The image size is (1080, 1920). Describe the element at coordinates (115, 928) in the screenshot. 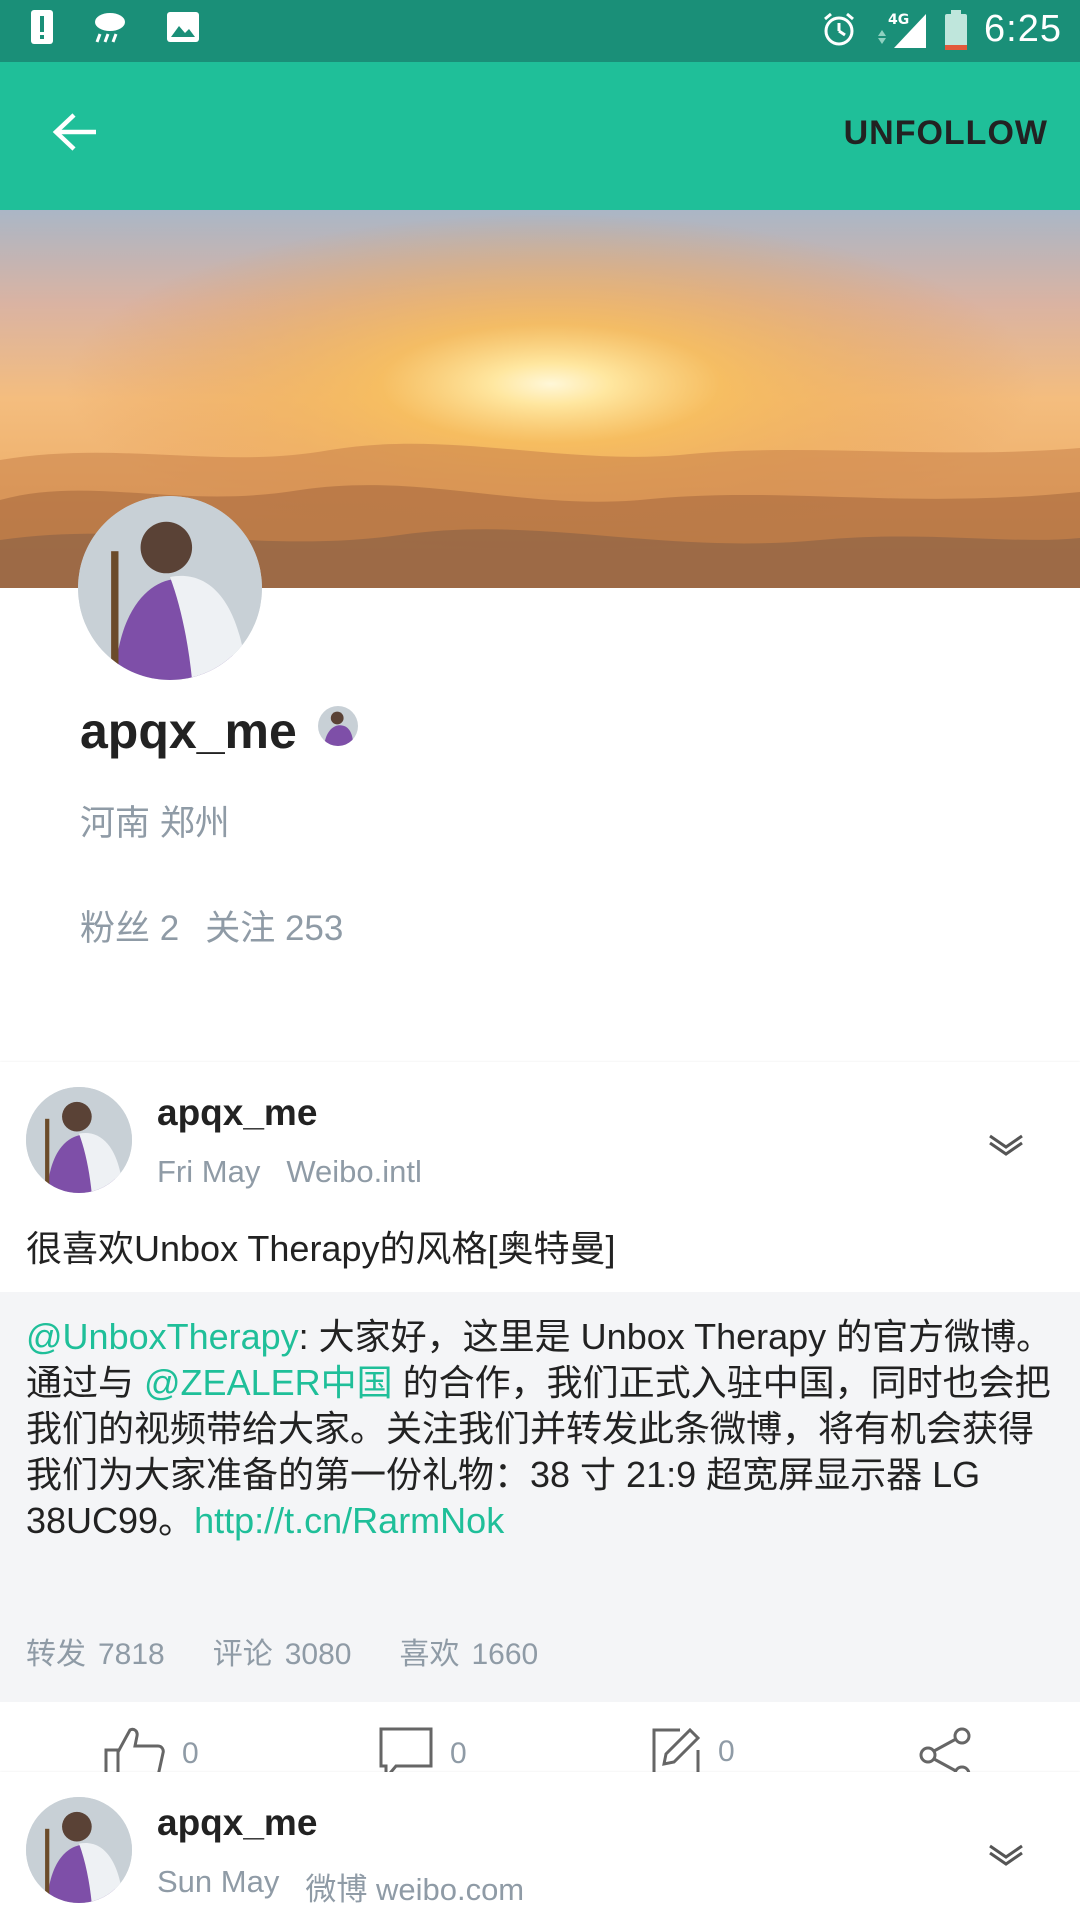

I see `followers-label: 粉丝` at that location.